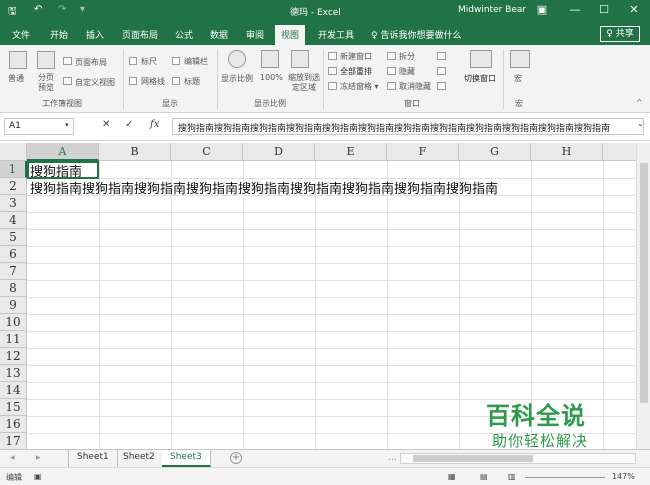  Describe the element at coordinates (620, 34) in the screenshot. I see `share-button: ♀ 共享` at that location.